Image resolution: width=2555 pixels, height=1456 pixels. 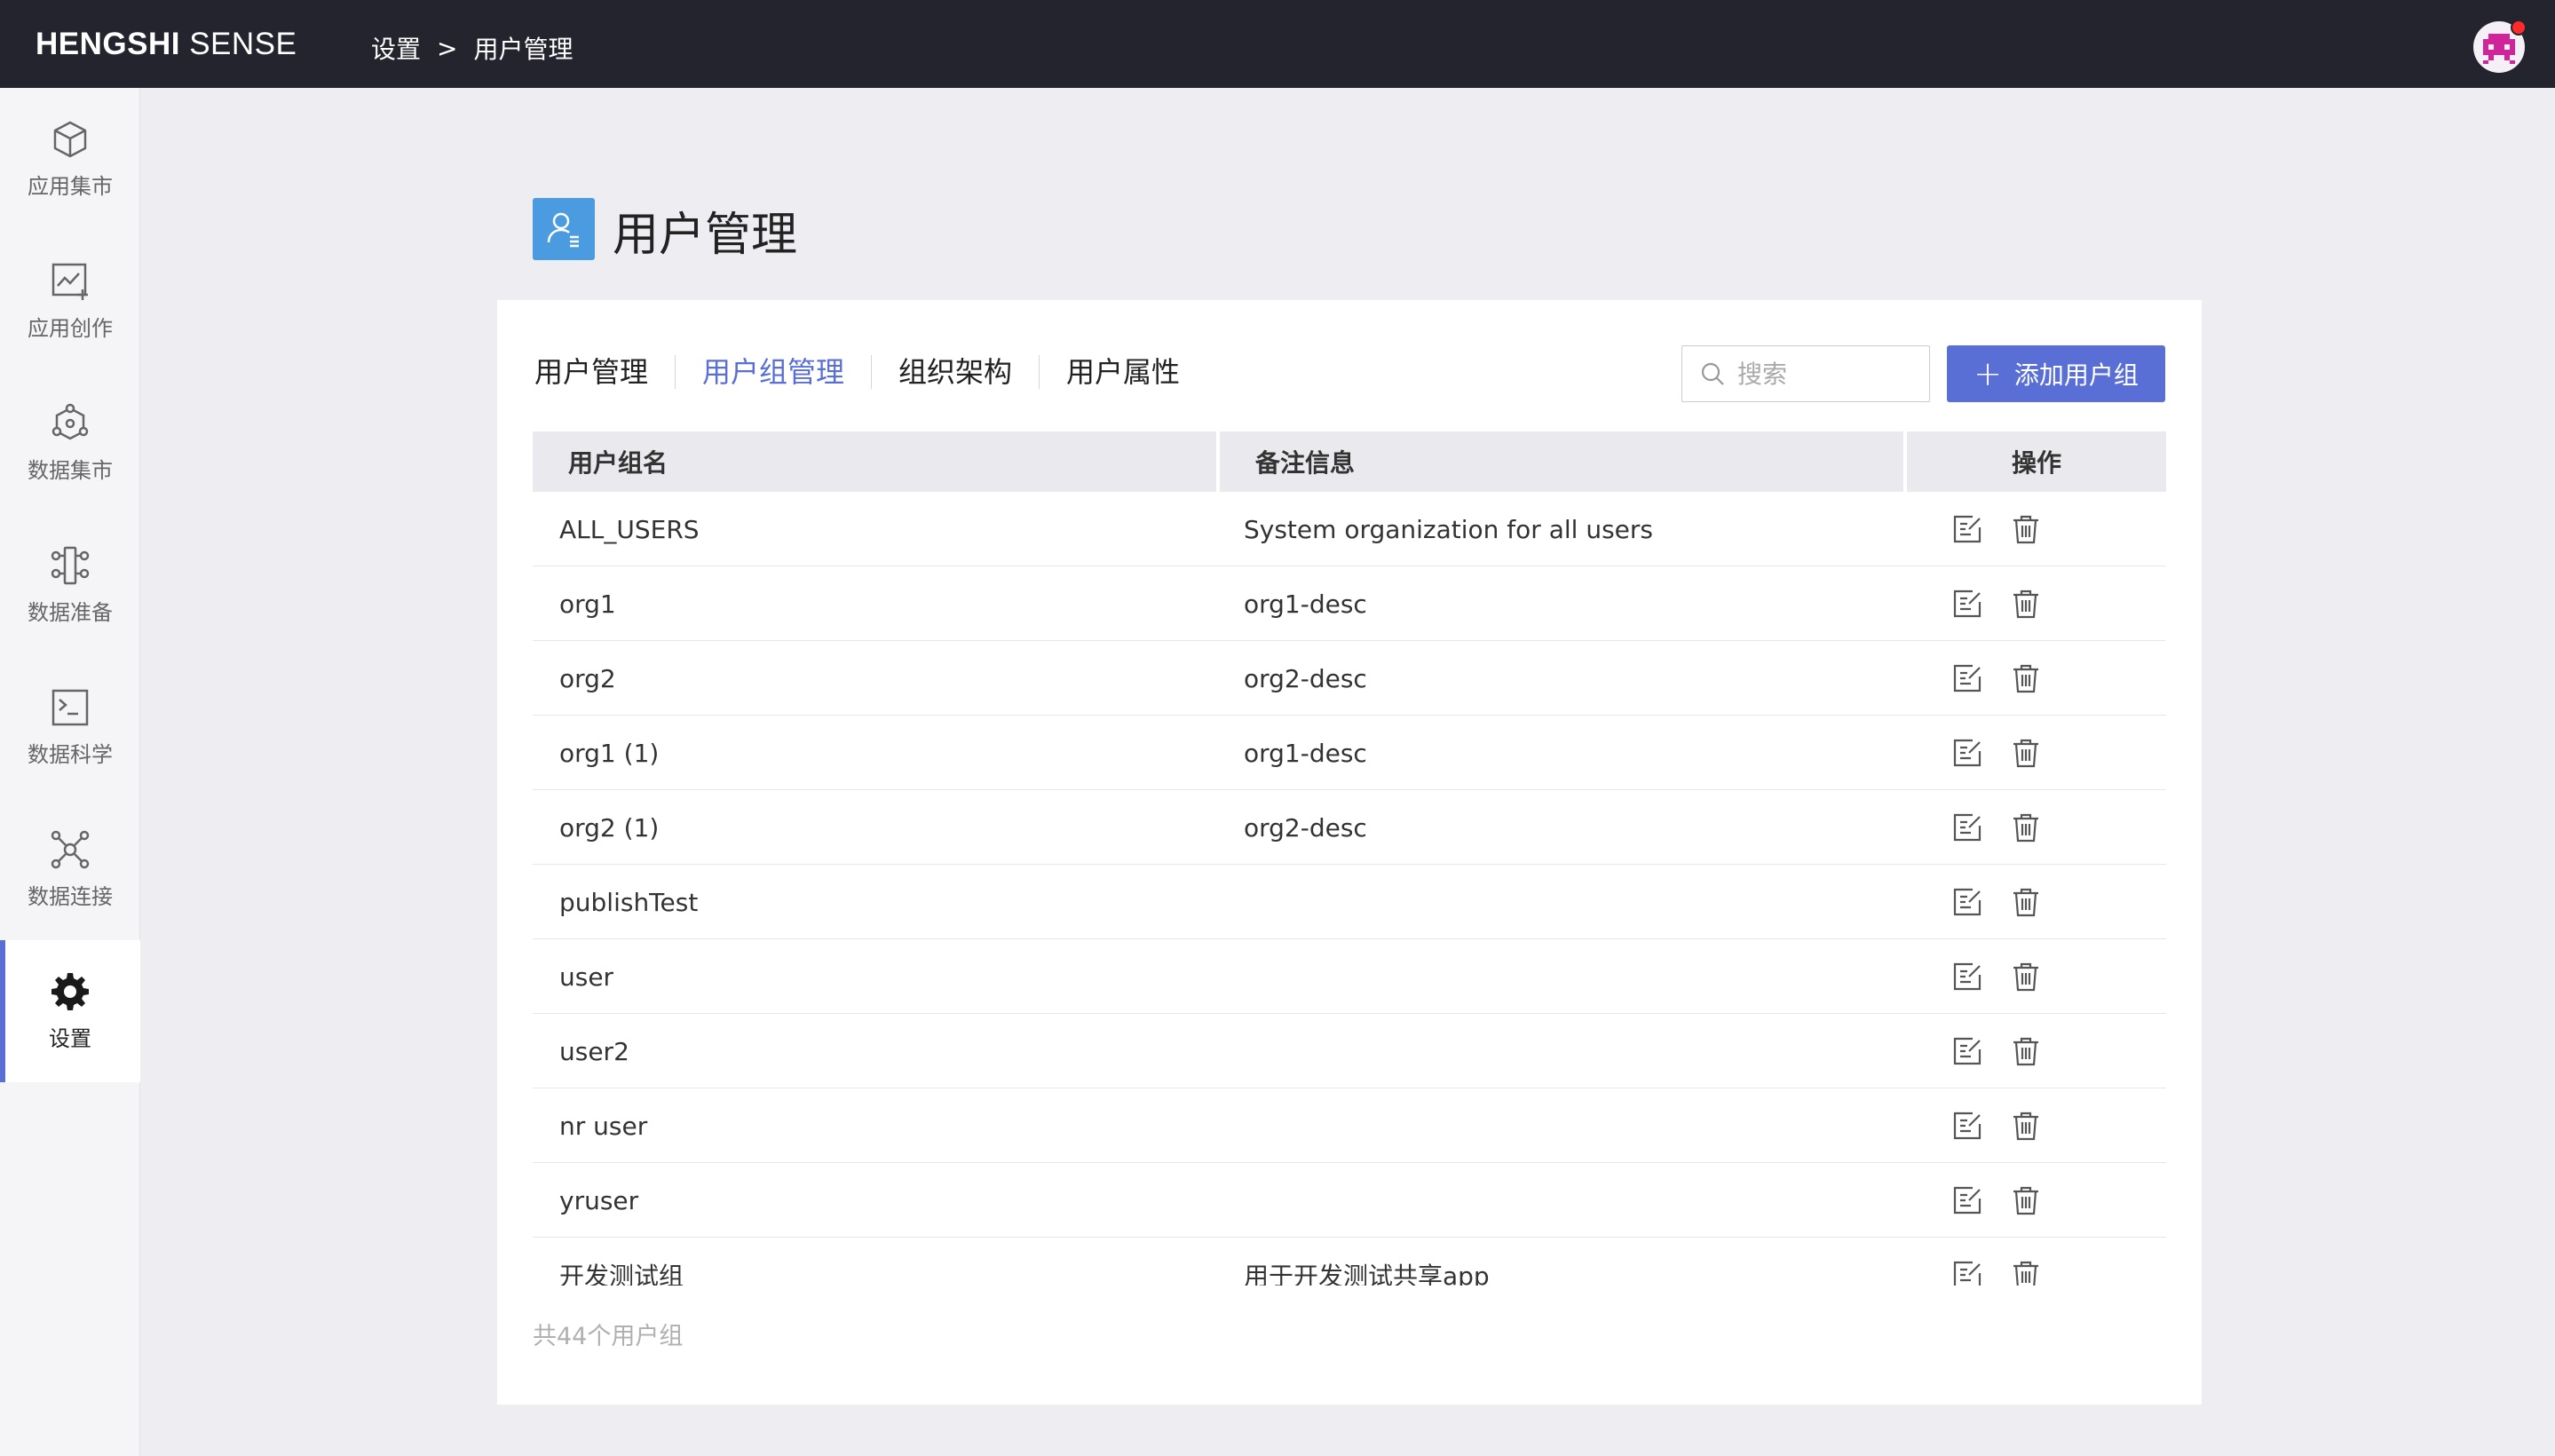 What do you see at coordinates (70, 585) in the screenshot?
I see `sidebar-item-data-prep: 数据准备` at bounding box center [70, 585].